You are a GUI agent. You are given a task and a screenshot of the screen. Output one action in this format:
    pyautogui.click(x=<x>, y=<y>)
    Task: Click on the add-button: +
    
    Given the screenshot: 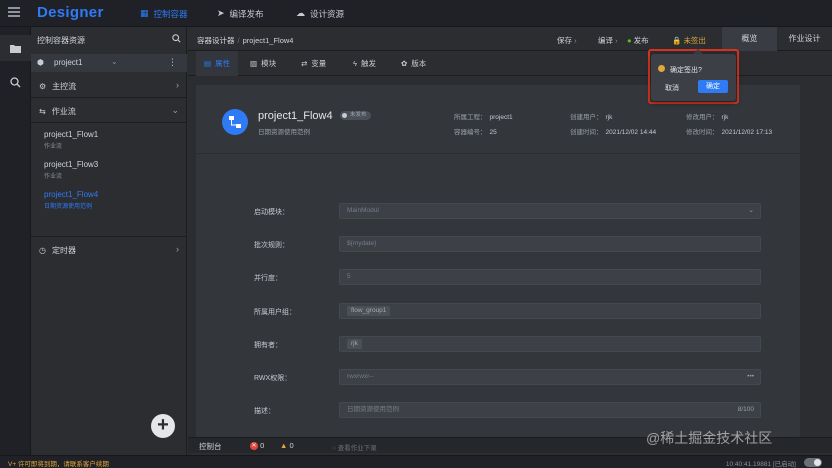 What is the action you would take?
    pyautogui.click(x=163, y=426)
    